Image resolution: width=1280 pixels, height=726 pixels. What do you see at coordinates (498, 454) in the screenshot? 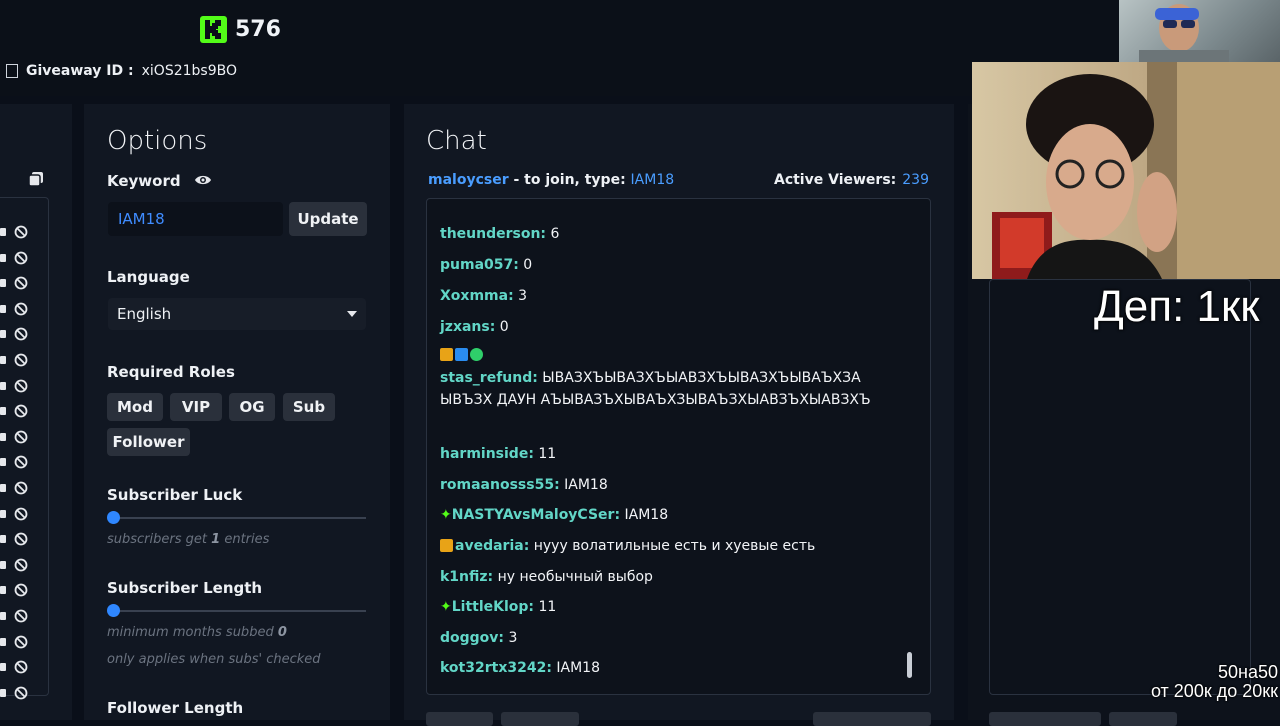
I see `chat-message: harminside: 11` at bounding box center [498, 454].